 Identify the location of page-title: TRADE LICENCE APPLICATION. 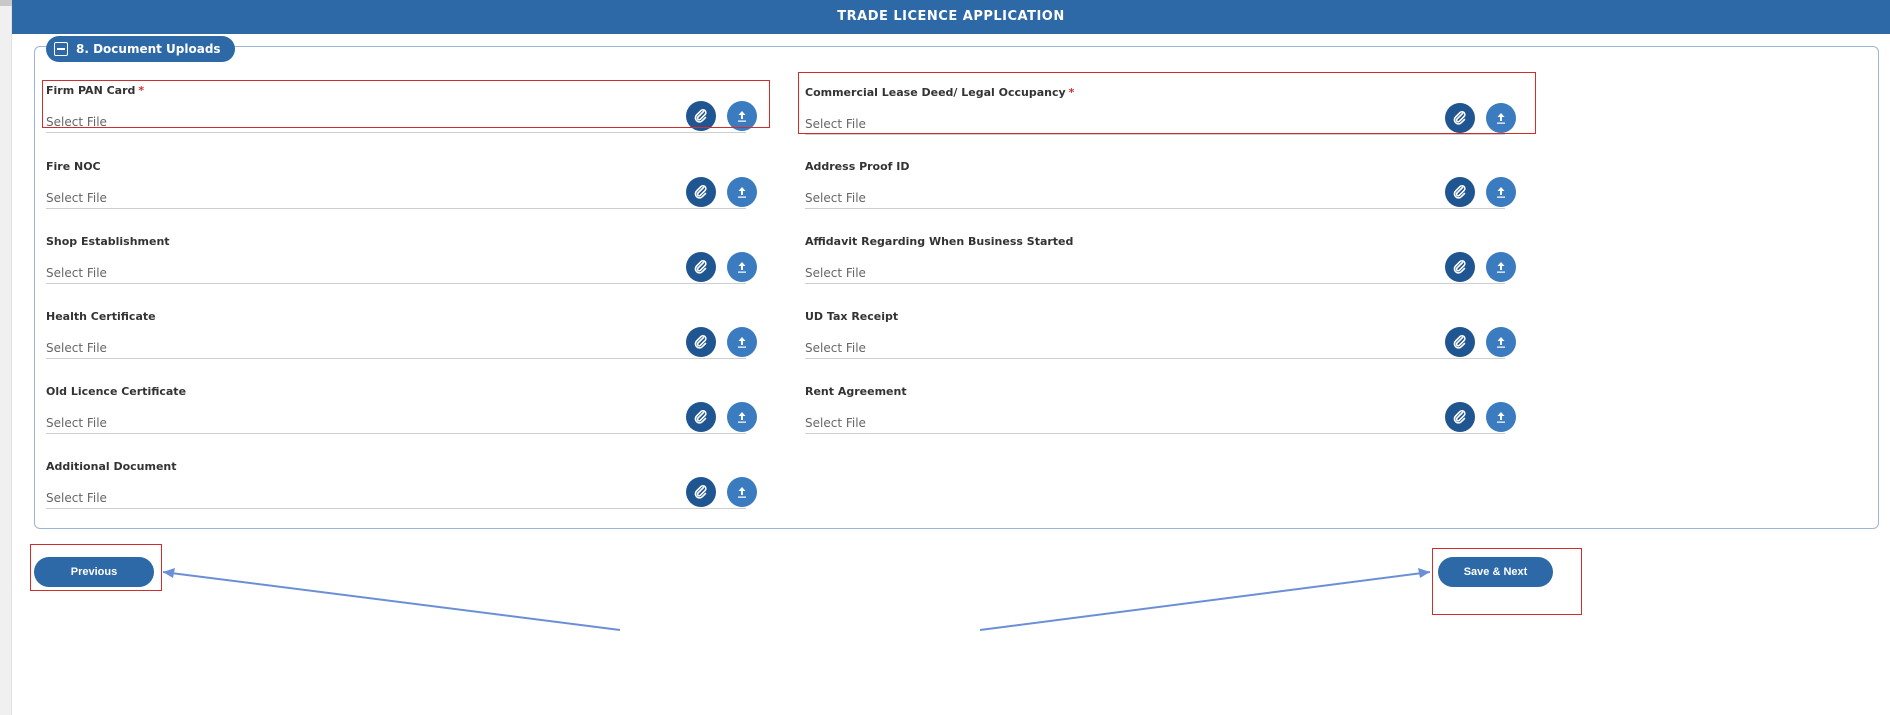
(951, 17).